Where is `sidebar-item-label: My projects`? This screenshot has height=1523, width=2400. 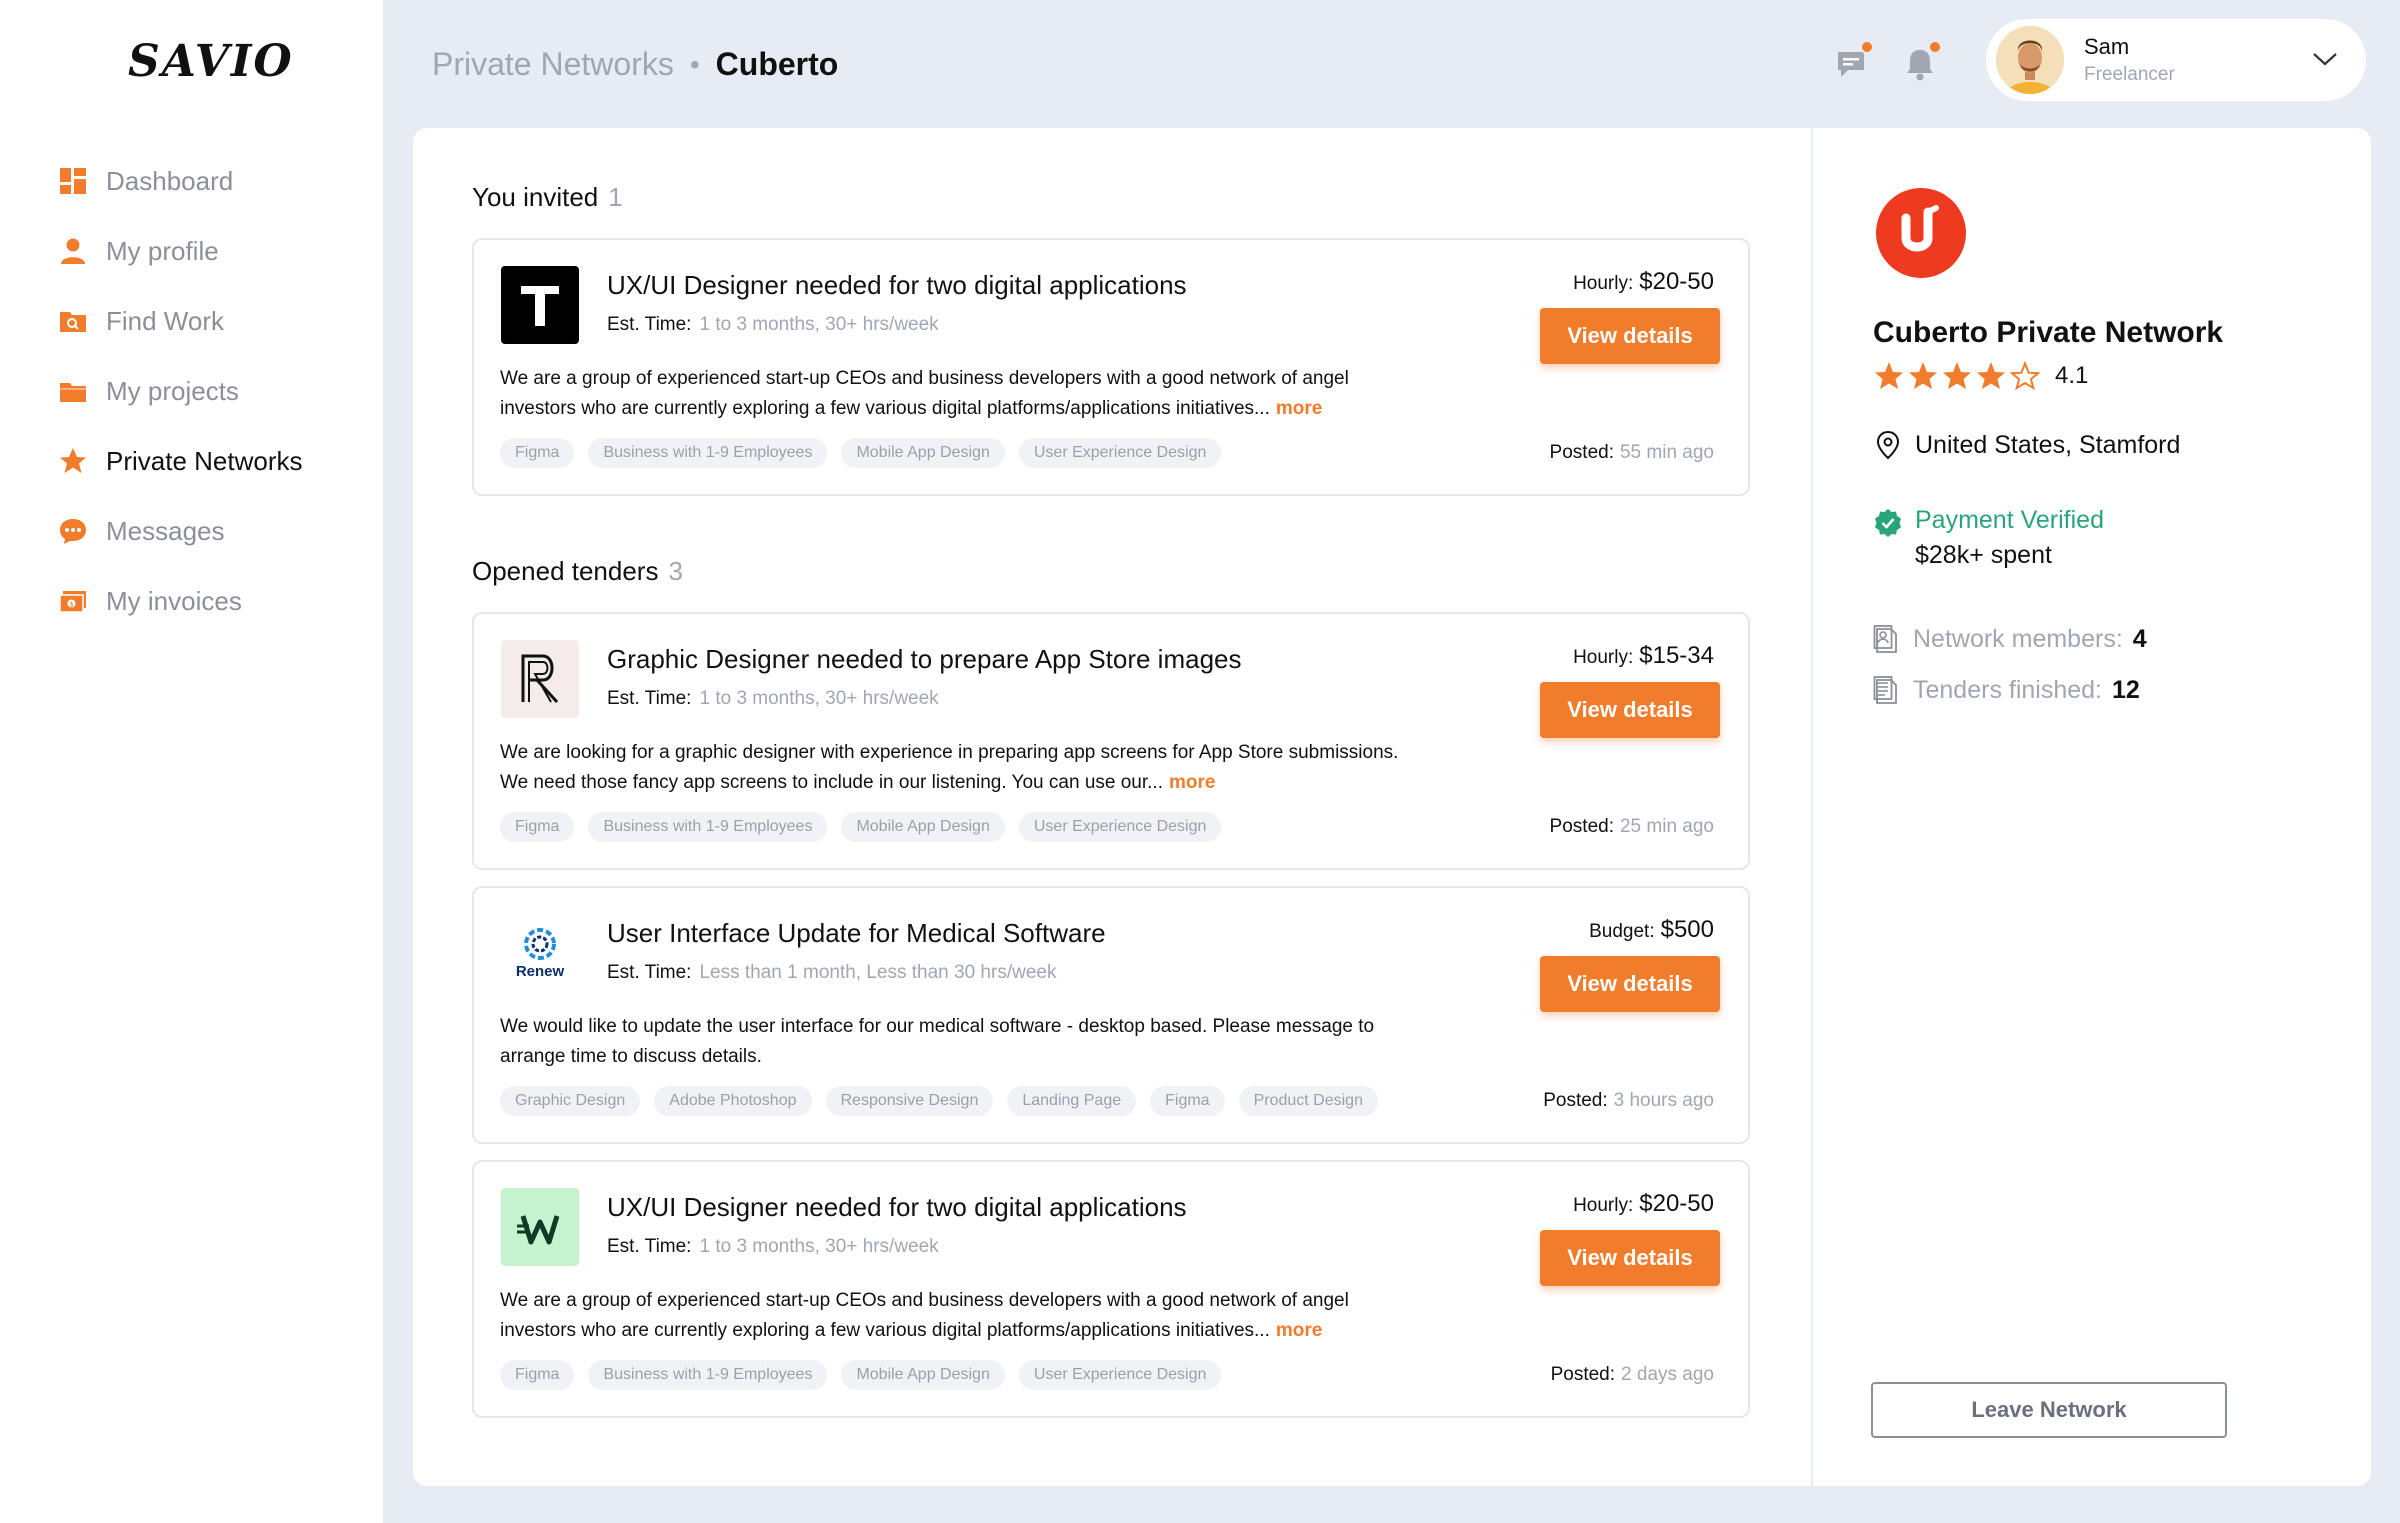 sidebar-item-label: My projects is located at coordinates (172, 390).